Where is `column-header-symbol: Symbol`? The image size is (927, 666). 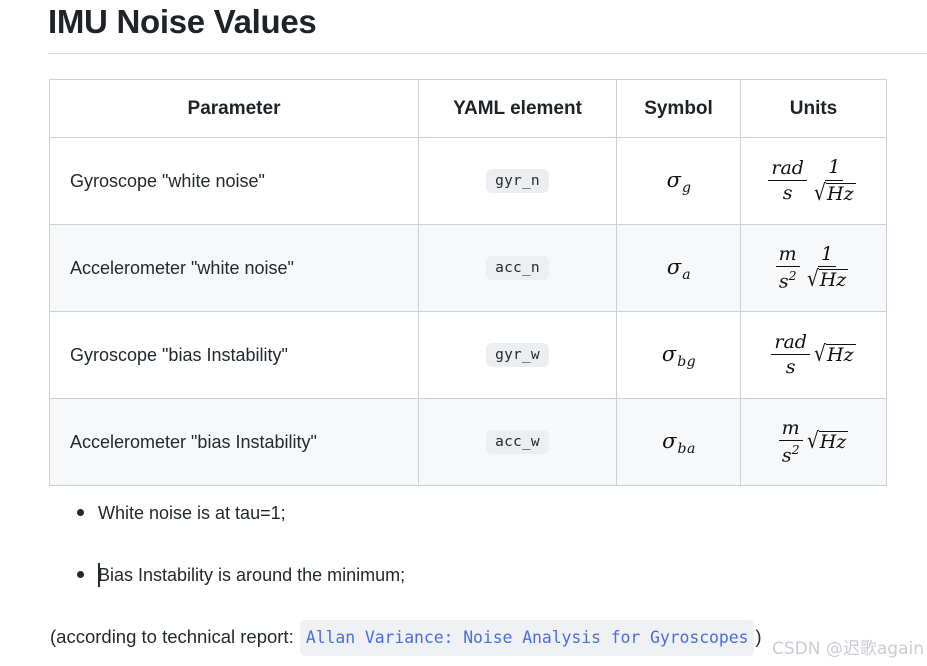
column-header-symbol: Symbol is located at coordinates (678, 108).